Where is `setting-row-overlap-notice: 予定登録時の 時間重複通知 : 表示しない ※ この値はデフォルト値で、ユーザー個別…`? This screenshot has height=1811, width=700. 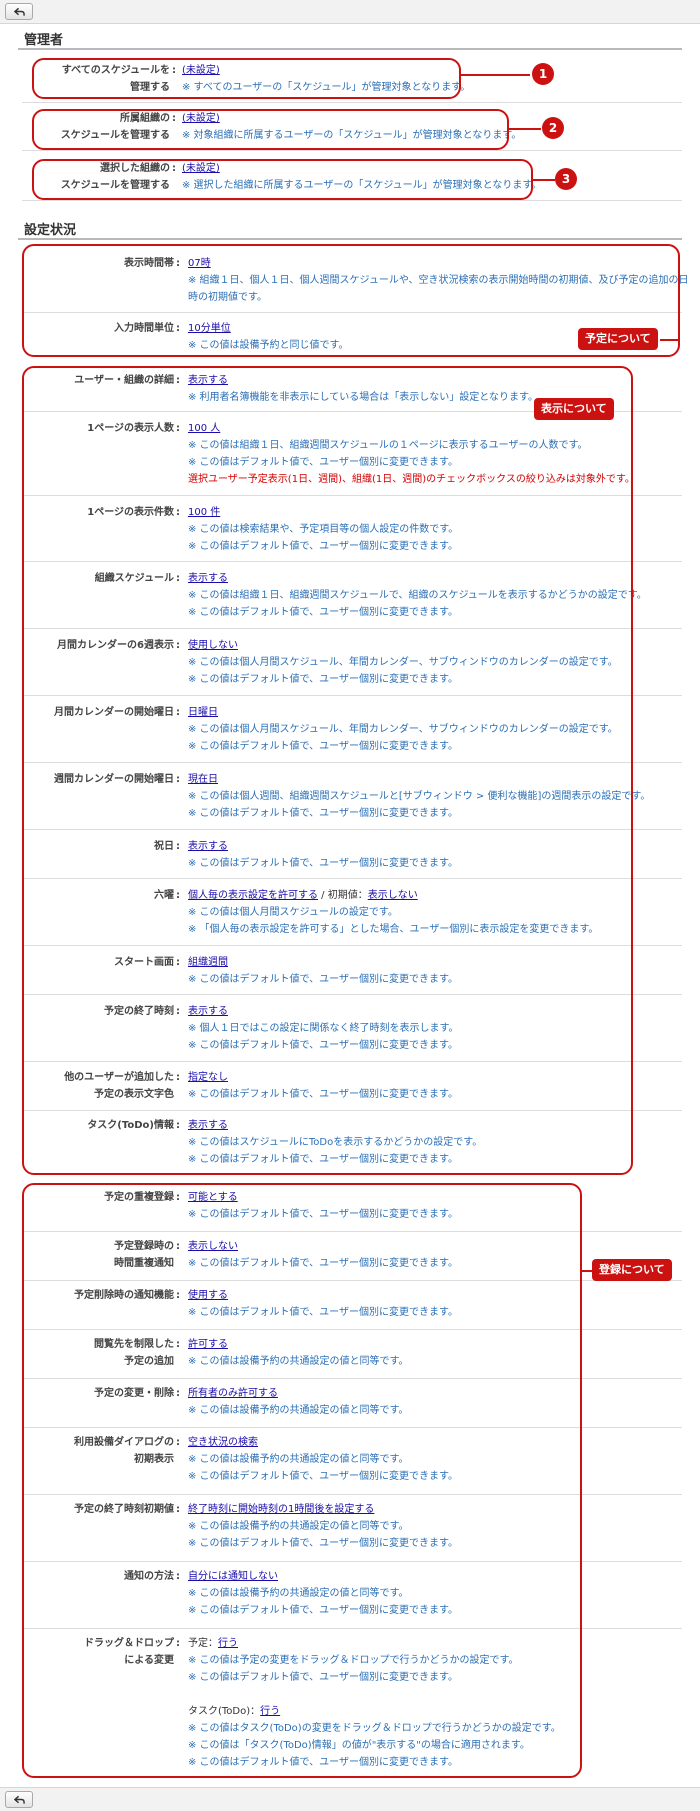 setting-row-overlap-notice: 予定登録時の 時間重複通知 : 表示しない ※ この値はデフォルト値で、ユーザー個別… is located at coordinates (352, 1256).